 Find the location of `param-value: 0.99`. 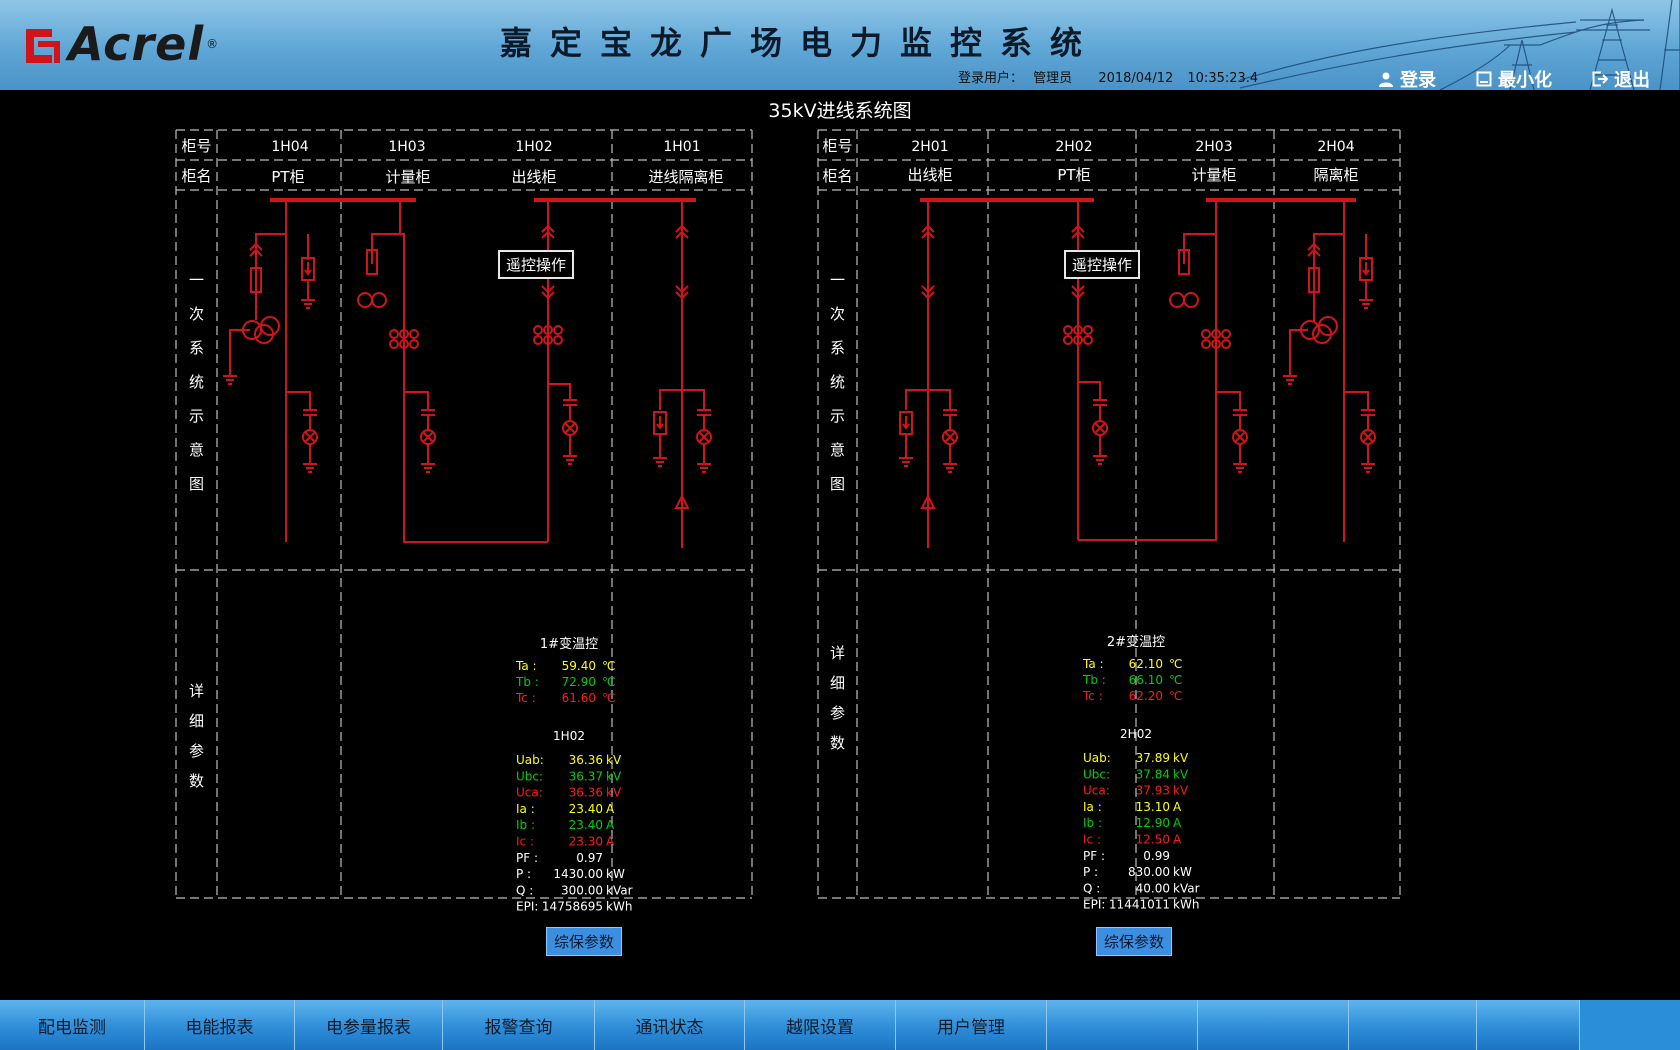

param-value: 0.99 is located at coordinates (1156, 856).